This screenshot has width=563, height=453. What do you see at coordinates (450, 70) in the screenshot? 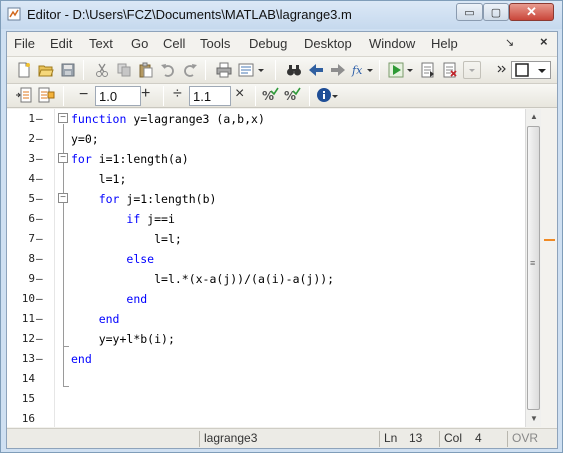
I see `step-in-icon` at bounding box center [450, 70].